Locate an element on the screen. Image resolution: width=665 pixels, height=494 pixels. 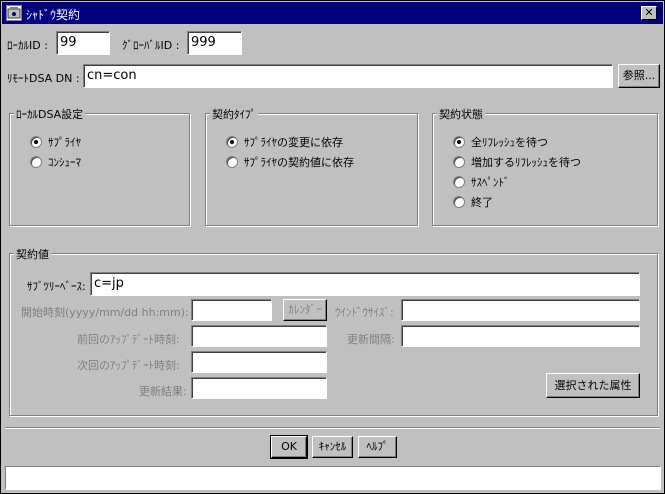
update-result-label: 更新結果: is located at coordinates (163, 391).